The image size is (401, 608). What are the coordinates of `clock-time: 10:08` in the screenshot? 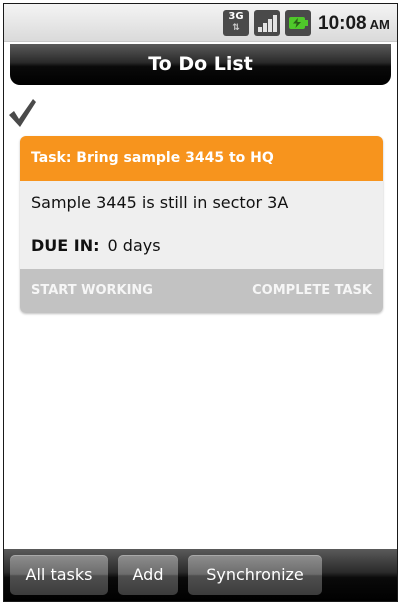 It's located at (342, 23).